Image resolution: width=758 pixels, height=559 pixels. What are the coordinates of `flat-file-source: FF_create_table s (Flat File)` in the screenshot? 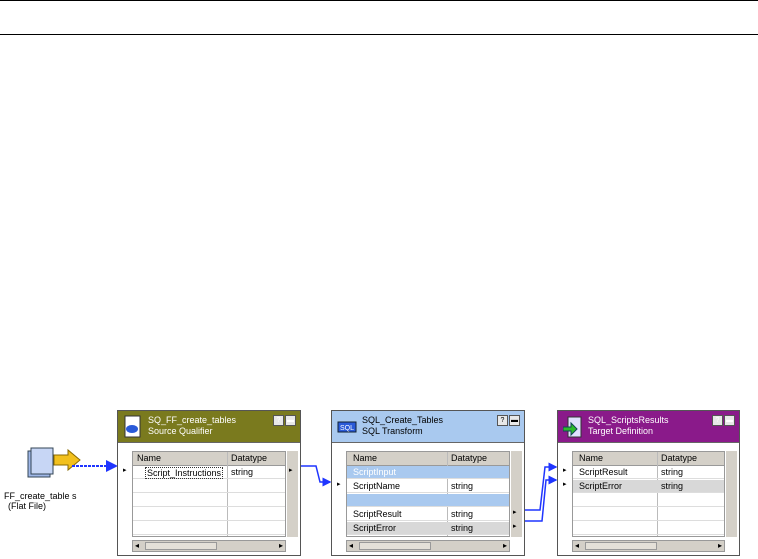 It's located at (49, 478).